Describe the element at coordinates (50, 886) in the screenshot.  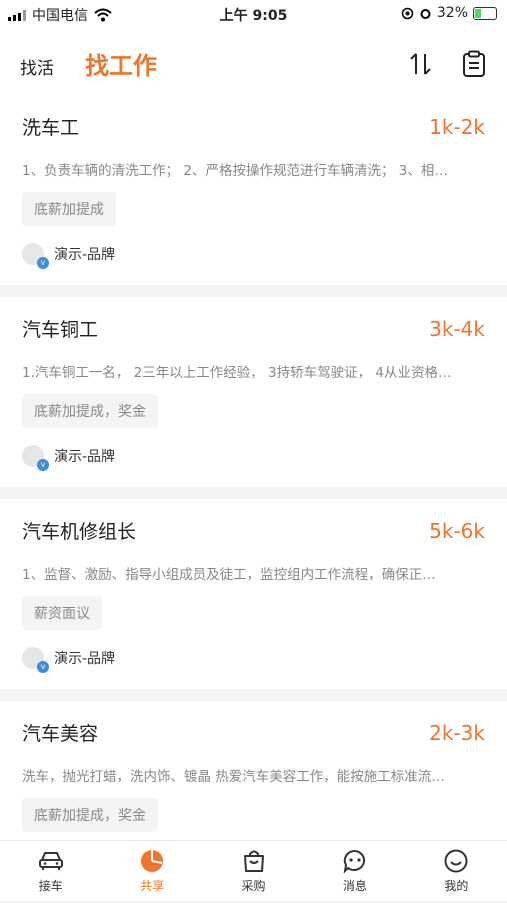
I see `tab-label: 接车` at that location.